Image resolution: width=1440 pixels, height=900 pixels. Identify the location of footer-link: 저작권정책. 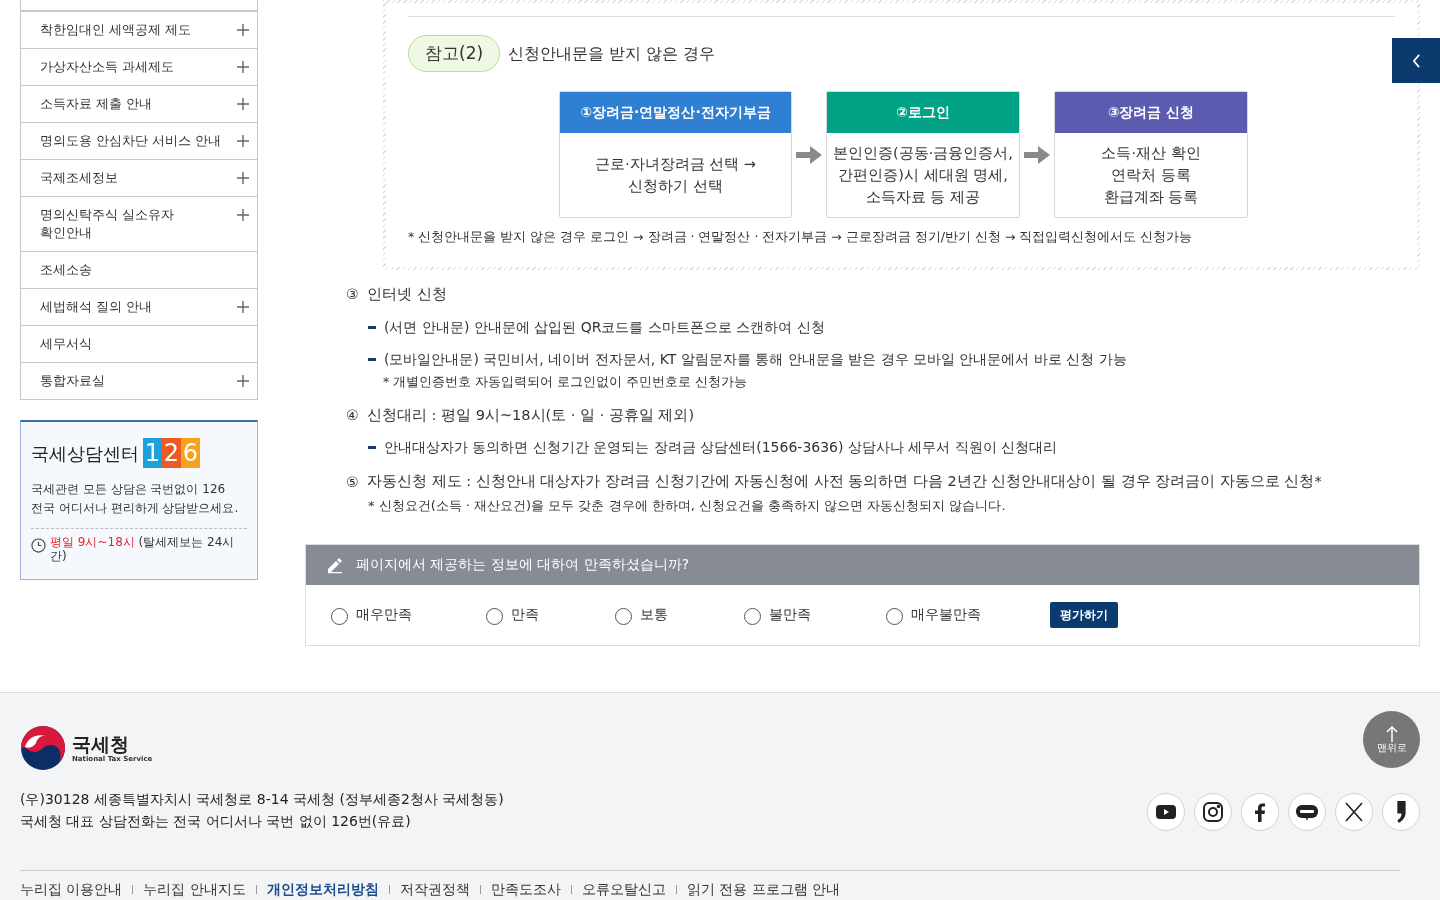
(434, 889).